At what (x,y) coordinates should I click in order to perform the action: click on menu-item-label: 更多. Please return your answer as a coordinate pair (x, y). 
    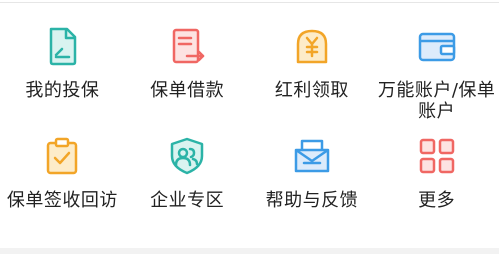
    Looking at the image, I should click on (437, 200).